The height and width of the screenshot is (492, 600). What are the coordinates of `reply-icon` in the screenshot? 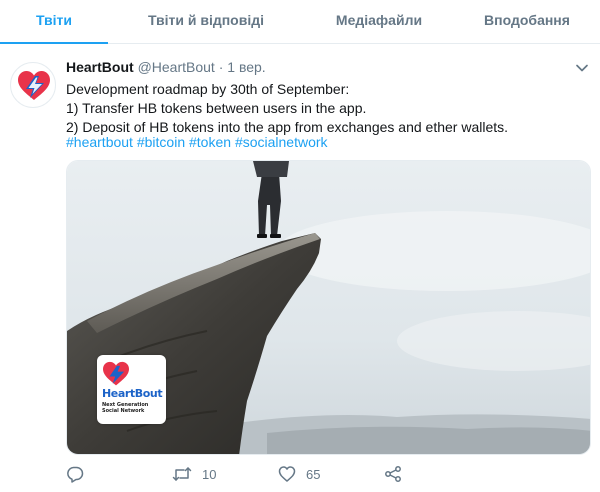 It's located at (75, 474).